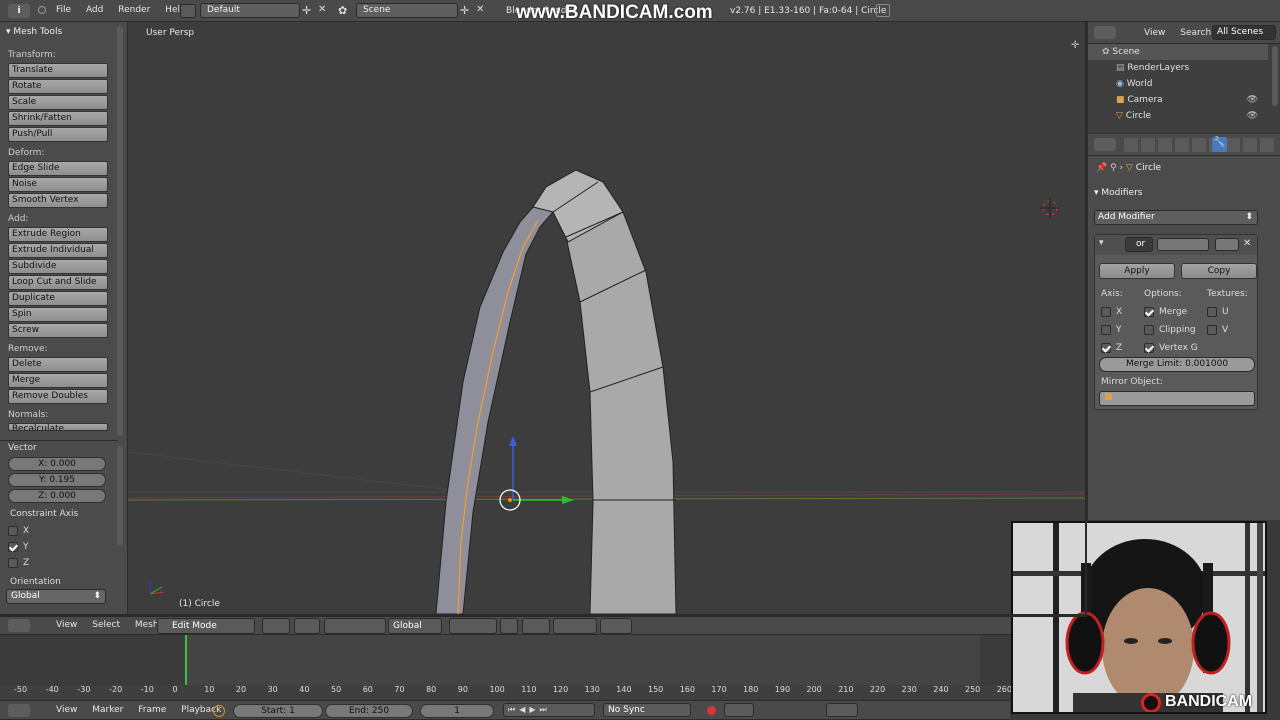 This screenshot has height=720, width=1280. I want to click on record-icon, so click(711, 710).